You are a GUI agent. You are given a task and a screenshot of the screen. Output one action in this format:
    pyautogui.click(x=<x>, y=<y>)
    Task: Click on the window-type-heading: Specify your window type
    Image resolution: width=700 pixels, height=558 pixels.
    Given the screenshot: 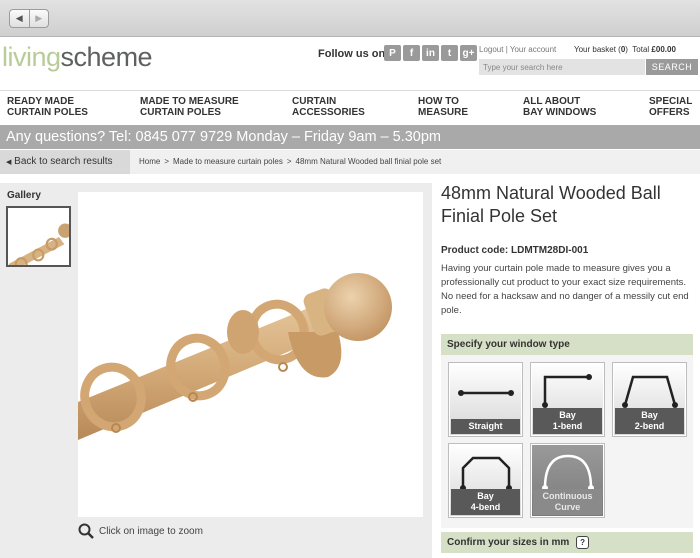 What is the action you would take?
    pyautogui.click(x=567, y=344)
    